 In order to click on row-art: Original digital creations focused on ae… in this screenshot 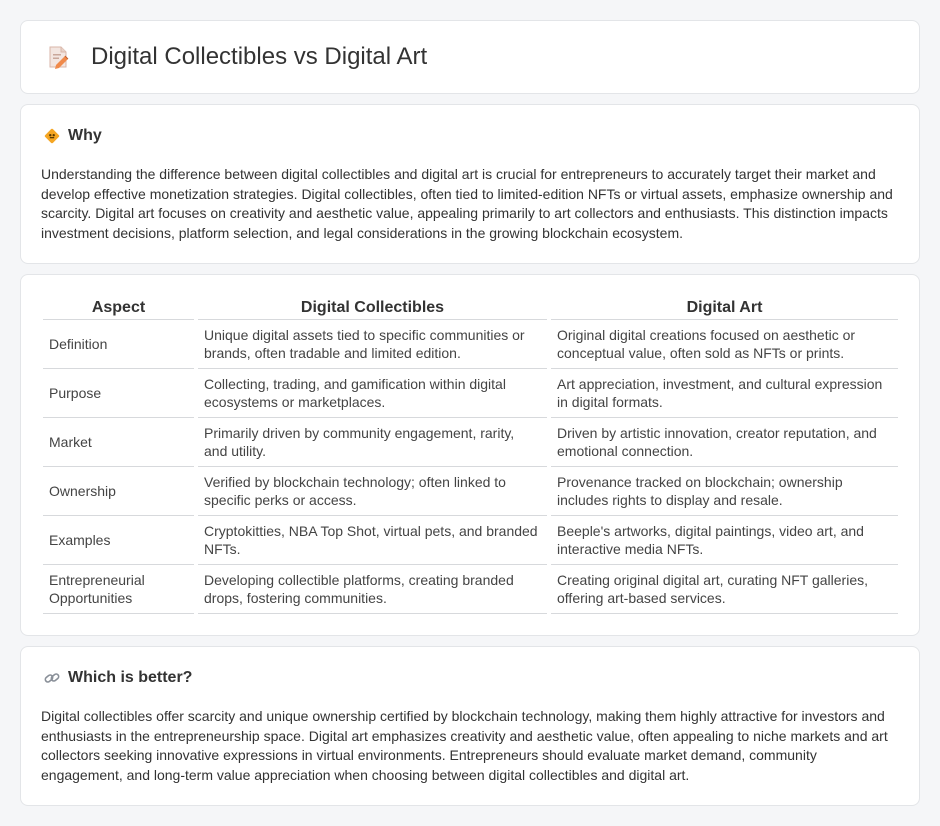, I will do `click(722, 344)`.